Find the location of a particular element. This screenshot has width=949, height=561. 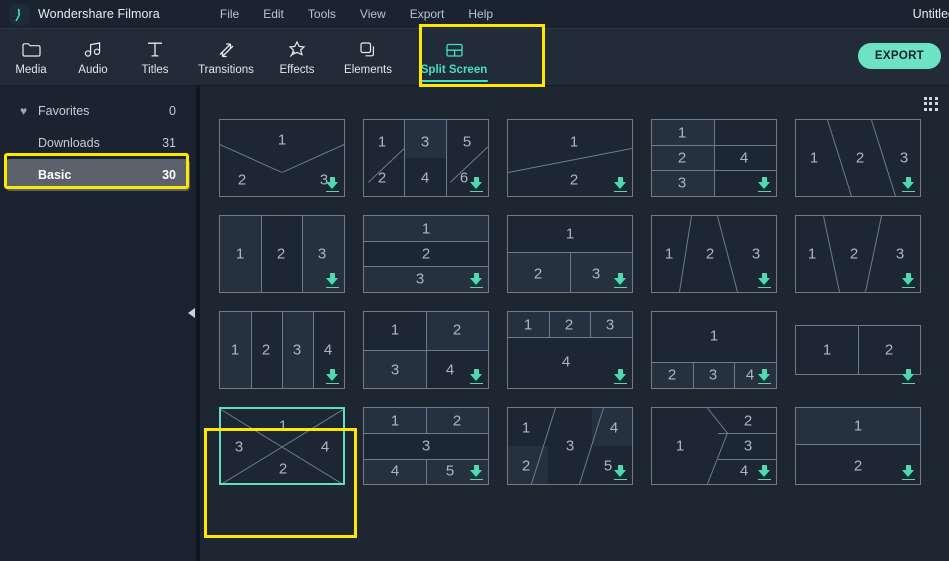

template-thumbnail: 1 3 4 2 is located at coordinates (282, 446).